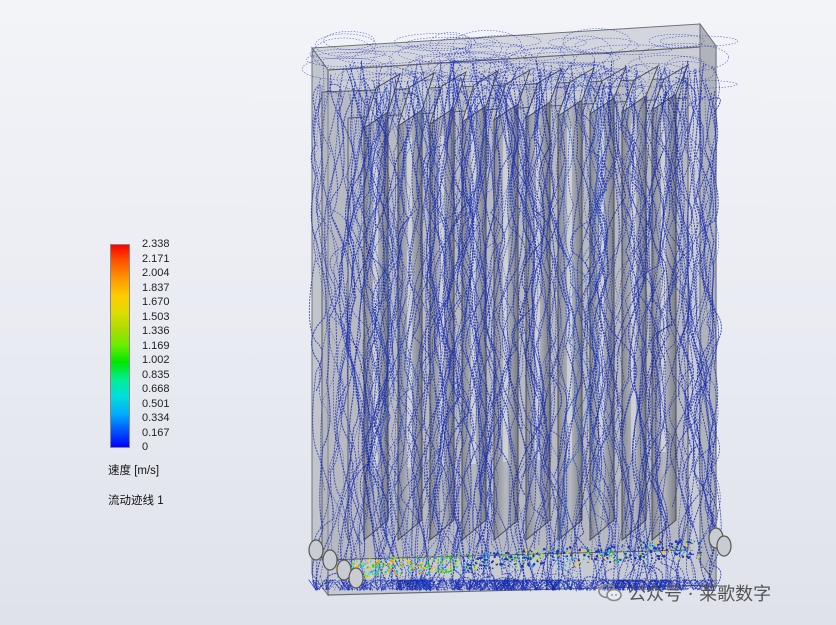  I want to click on legend-tick: 2.338, so click(156, 244).